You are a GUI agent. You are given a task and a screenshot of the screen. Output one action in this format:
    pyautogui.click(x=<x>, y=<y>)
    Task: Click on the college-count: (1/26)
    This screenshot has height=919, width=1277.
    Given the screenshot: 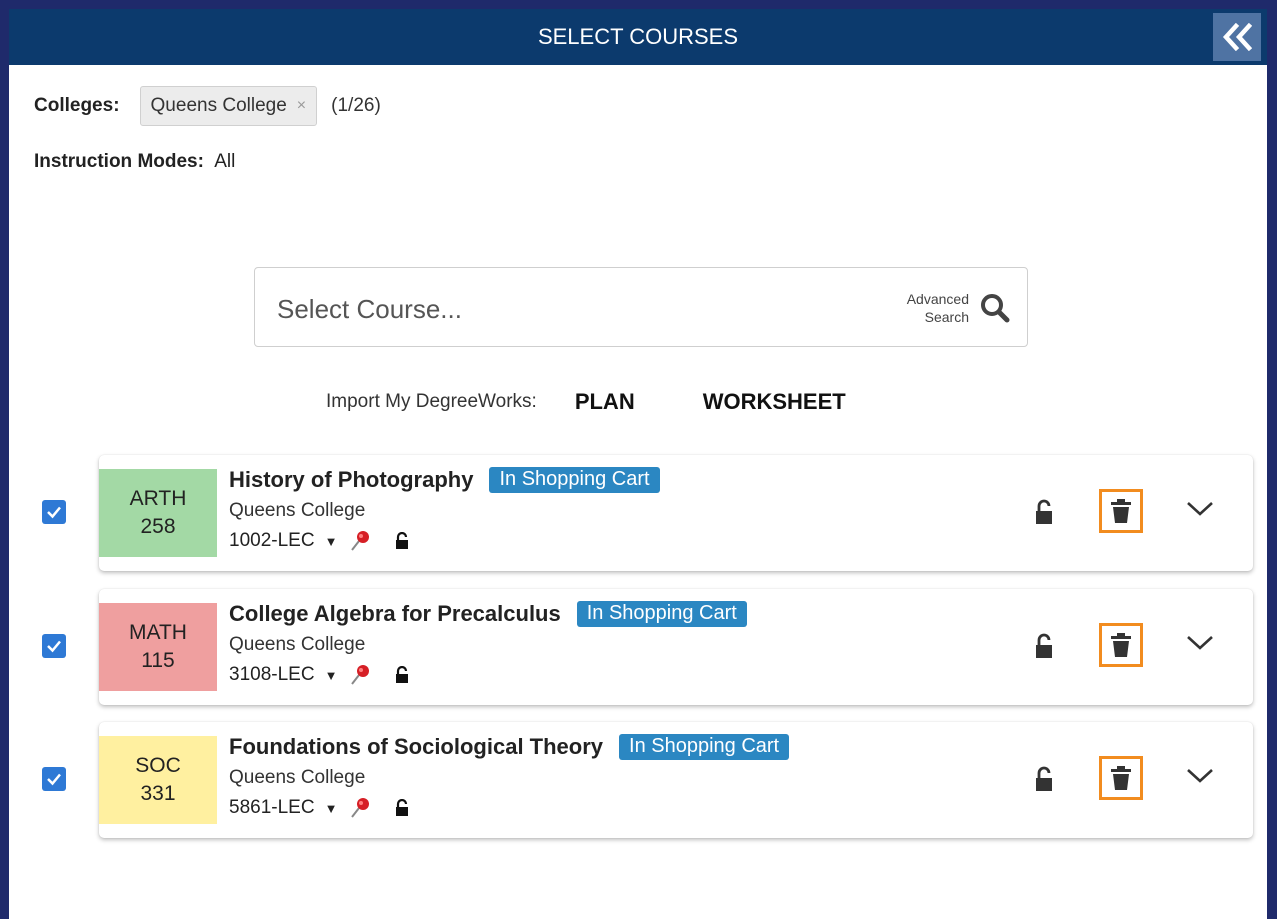 What is the action you would take?
    pyautogui.click(x=356, y=105)
    